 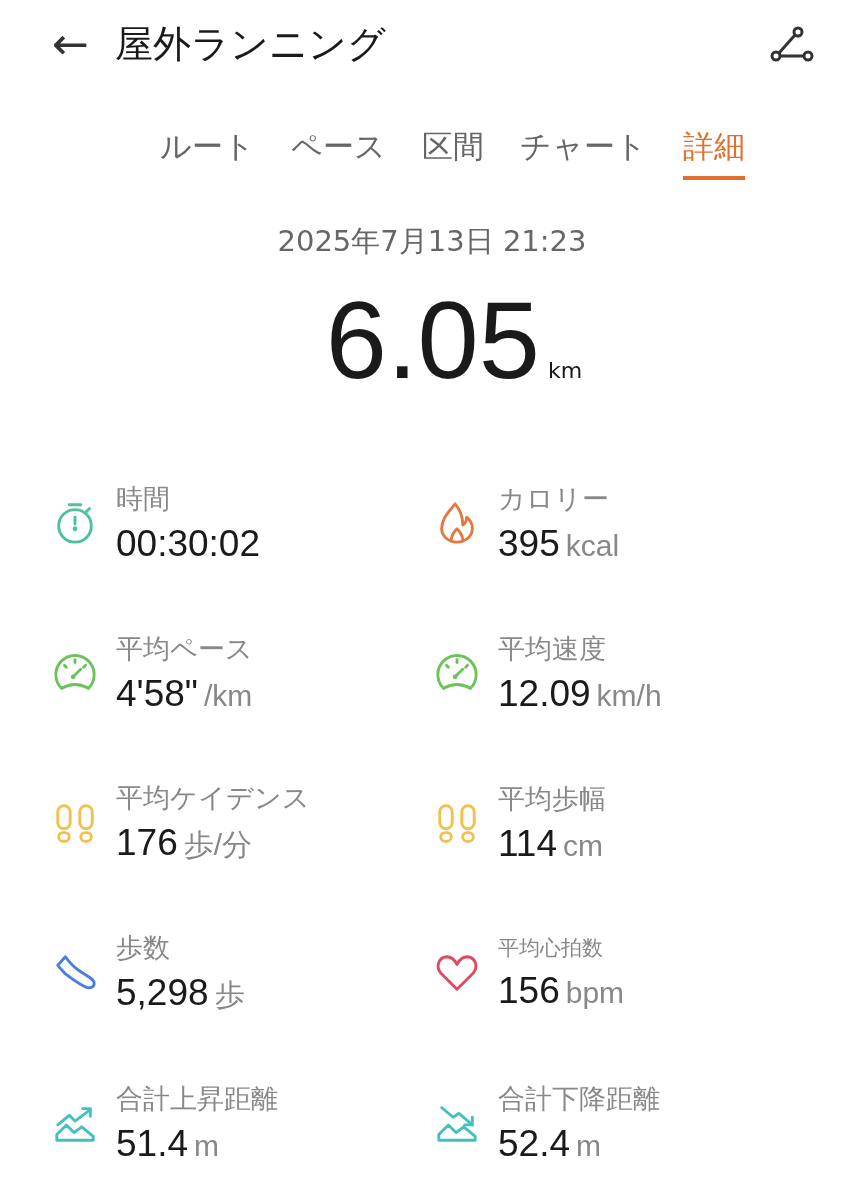 What do you see at coordinates (207, 153) in the screenshot?
I see `tab: ルート` at bounding box center [207, 153].